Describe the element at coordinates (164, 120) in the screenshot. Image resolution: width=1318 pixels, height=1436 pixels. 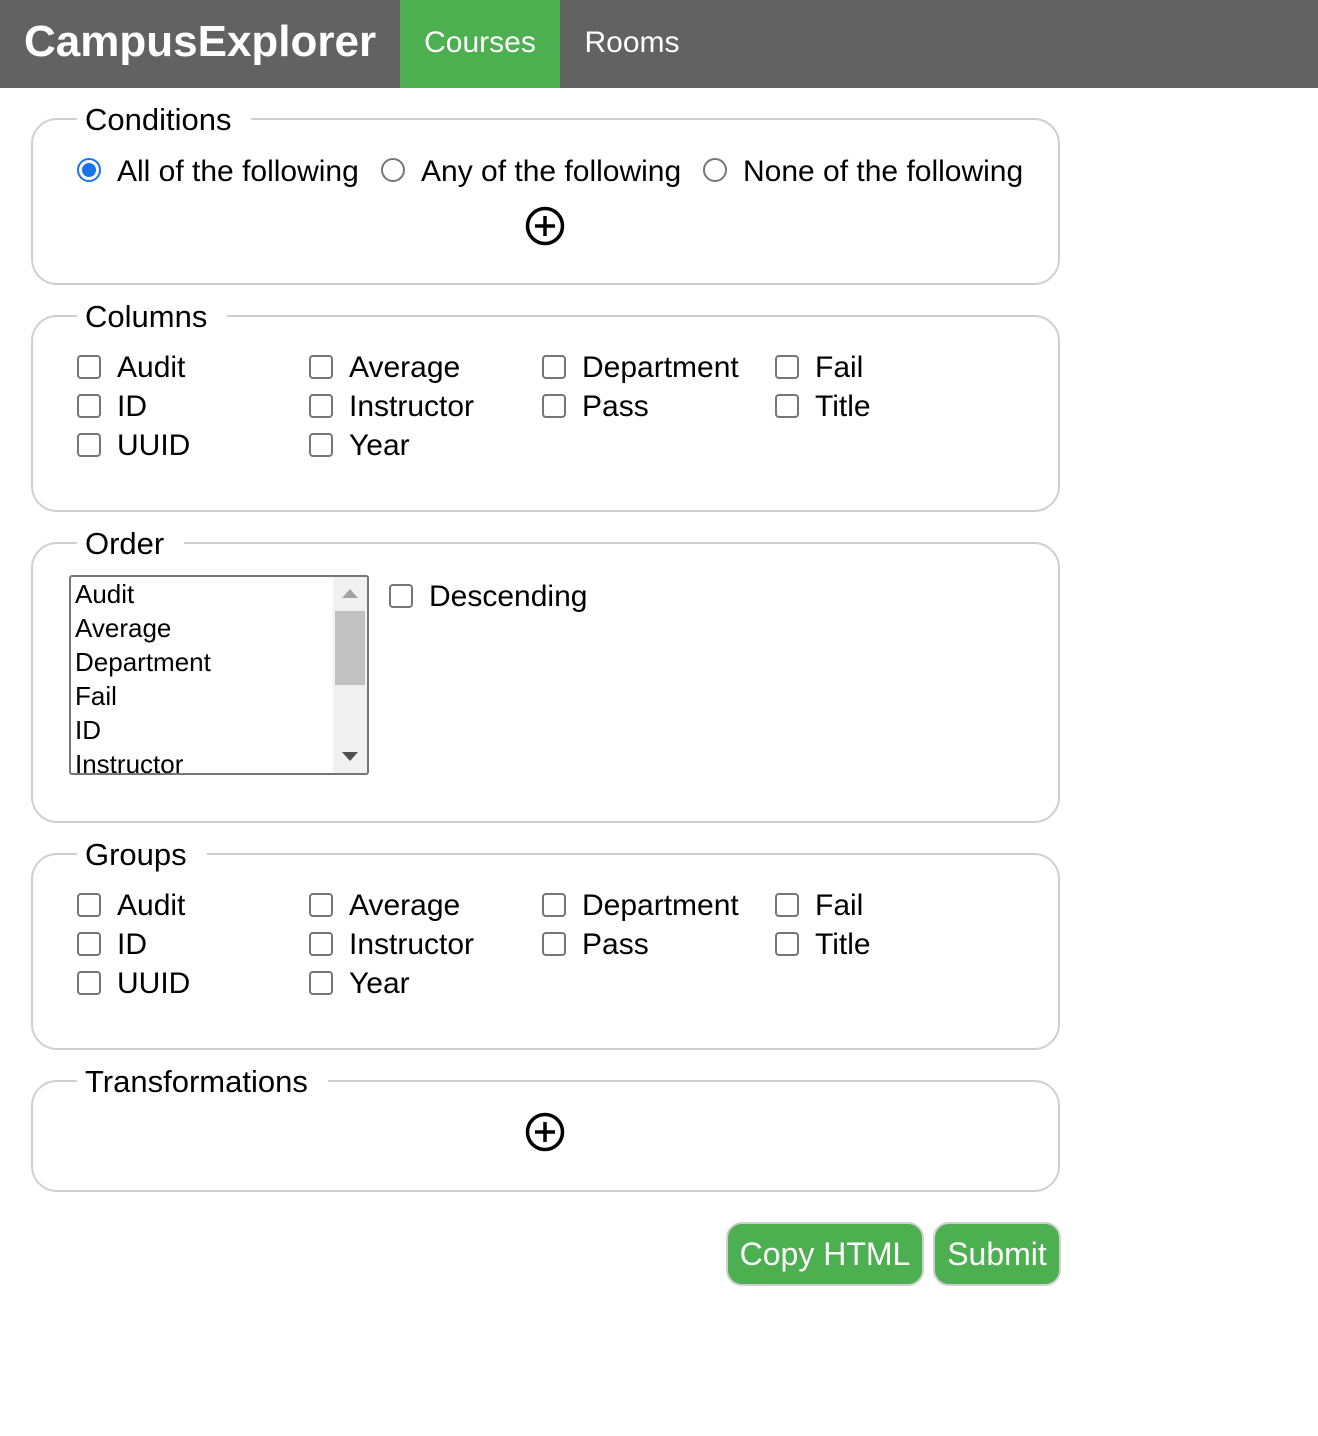
I see `conditions-legend: Conditions` at that location.